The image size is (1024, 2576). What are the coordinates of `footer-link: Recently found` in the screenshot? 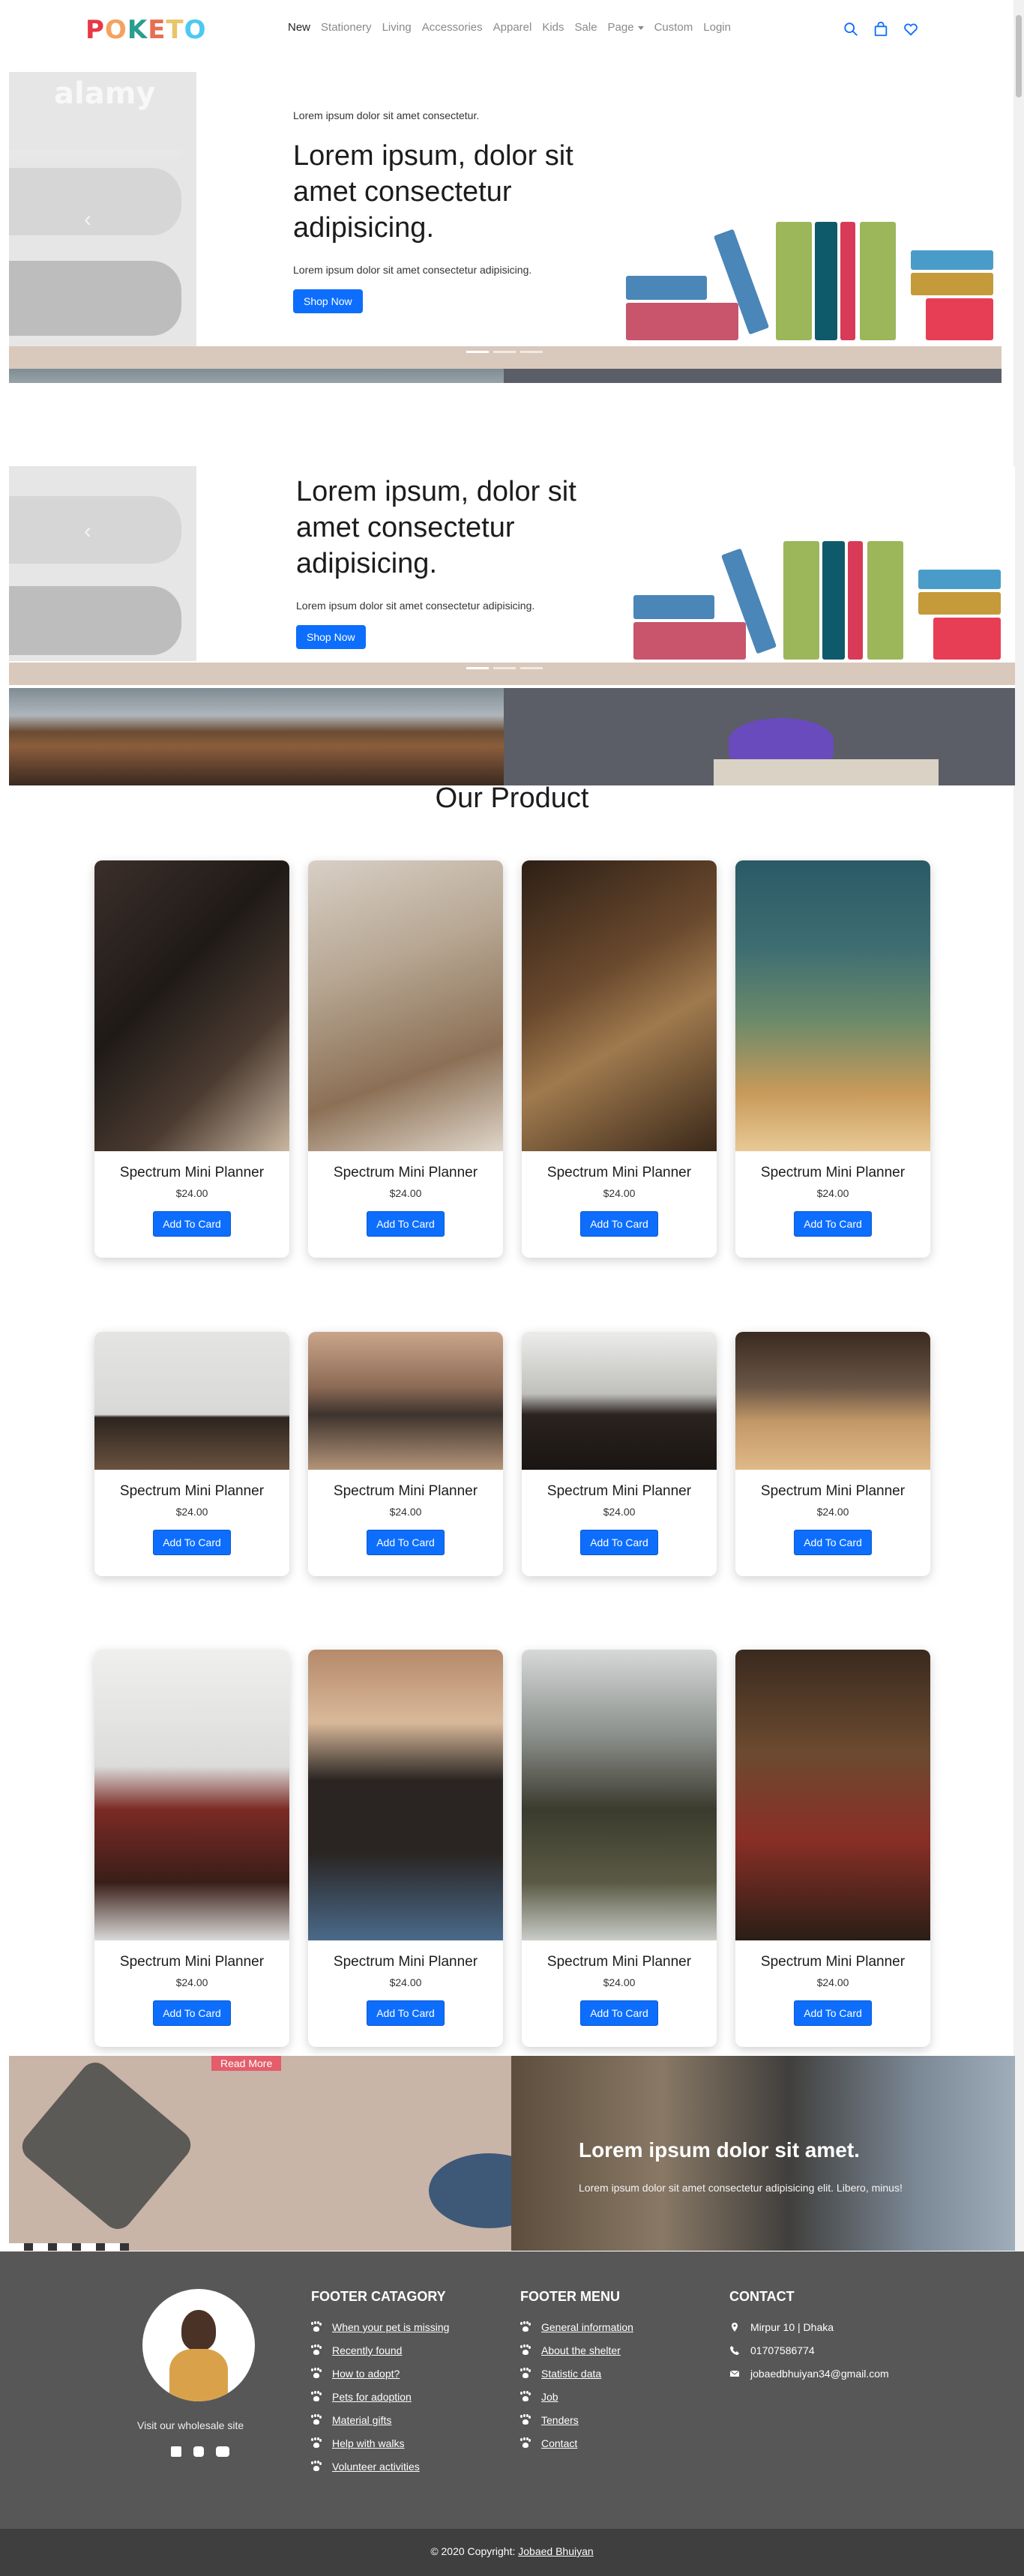 It's located at (367, 2350).